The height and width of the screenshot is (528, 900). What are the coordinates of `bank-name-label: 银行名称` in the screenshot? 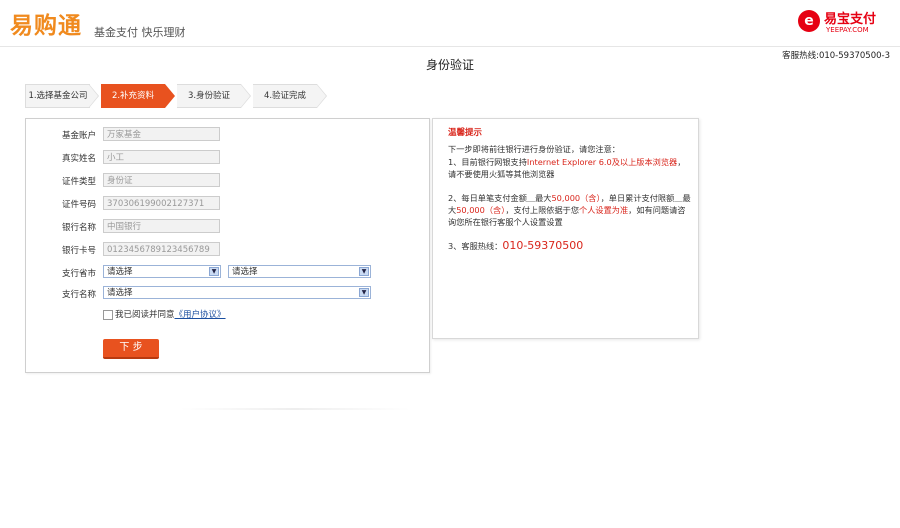 It's located at (79, 228).